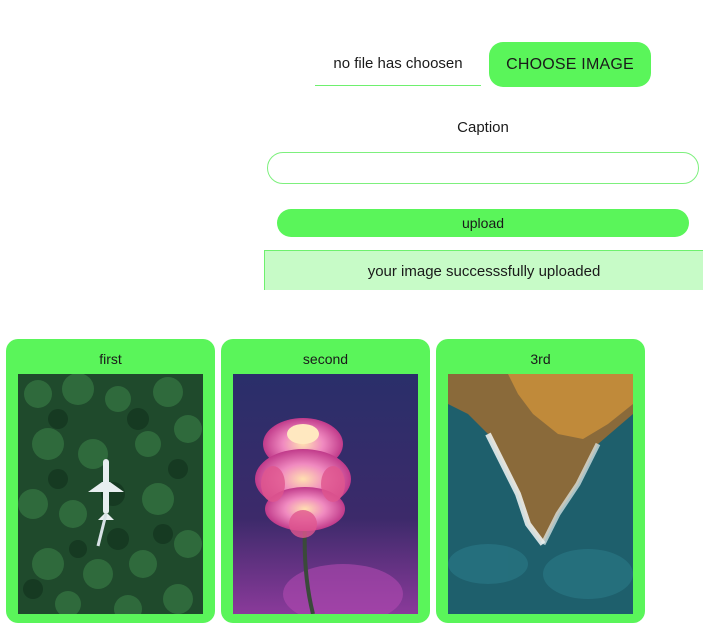  Describe the element at coordinates (325, 359) in the screenshot. I see `card-title: second` at that location.